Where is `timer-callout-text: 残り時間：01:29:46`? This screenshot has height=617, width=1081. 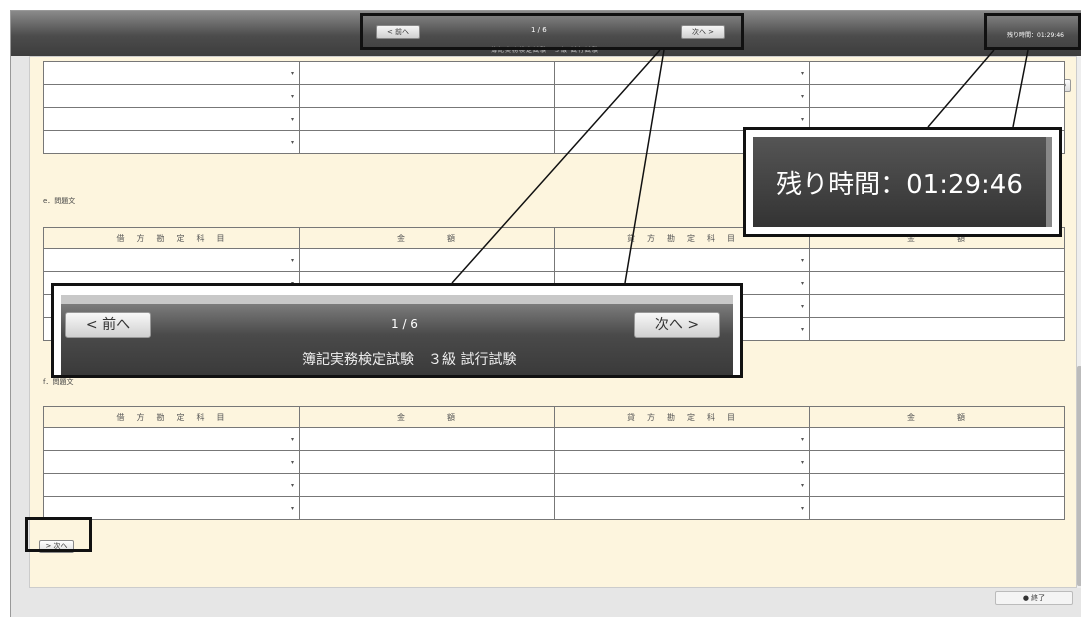
timer-callout-text: 残り時間：01:29:46 is located at coordinates (902, 182).